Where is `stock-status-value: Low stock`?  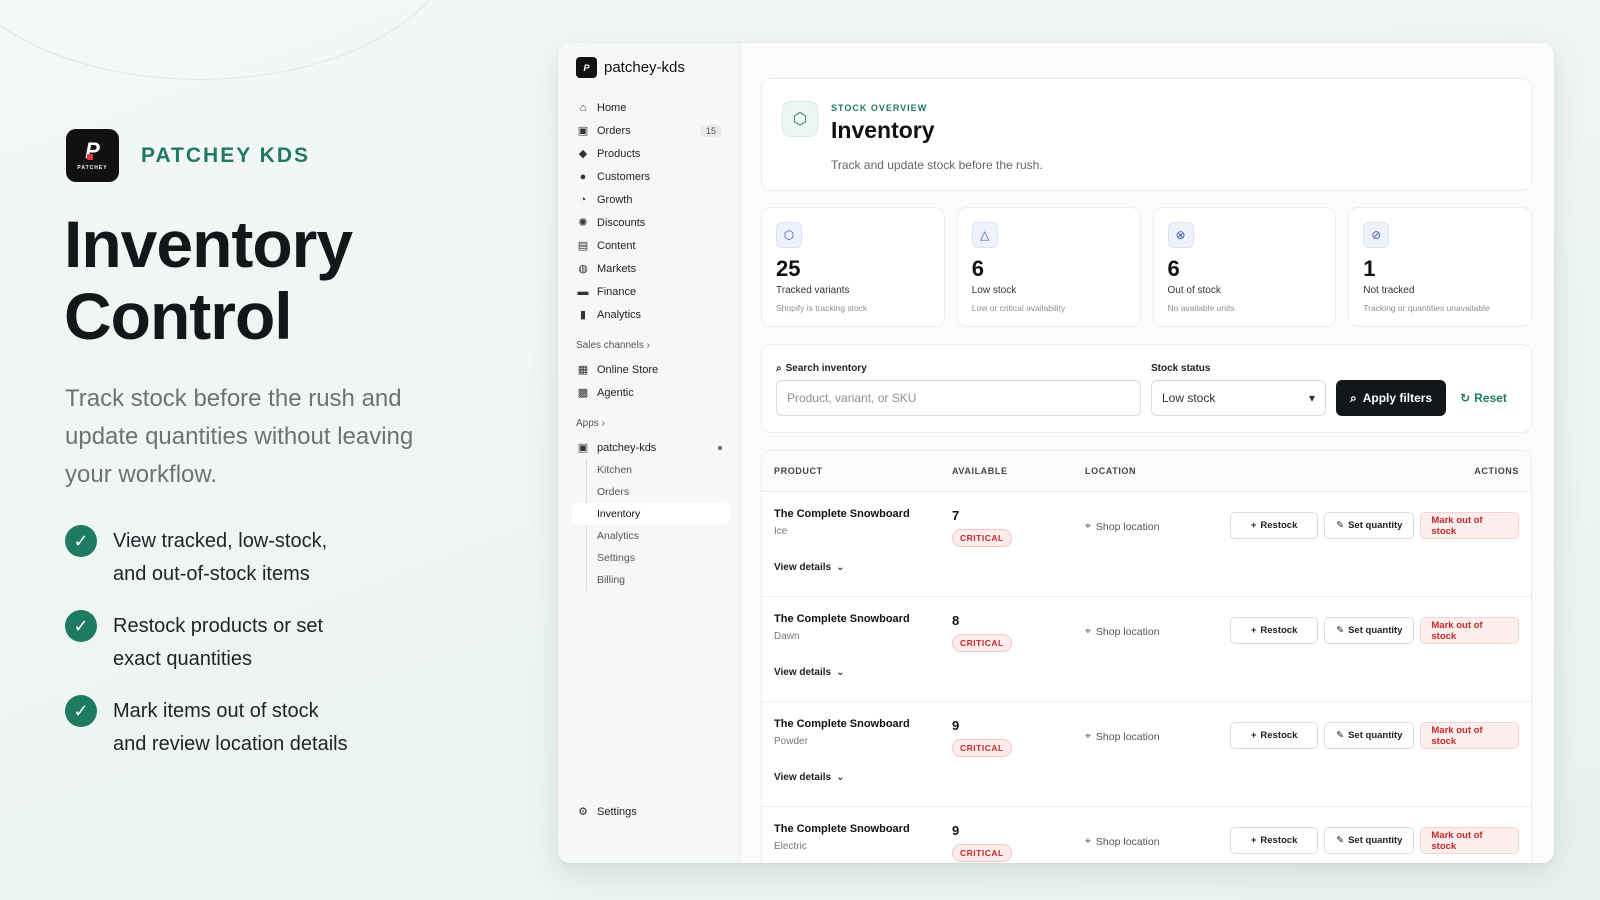 stock-status-value: Low stock is located at coordinates (1189, 398).